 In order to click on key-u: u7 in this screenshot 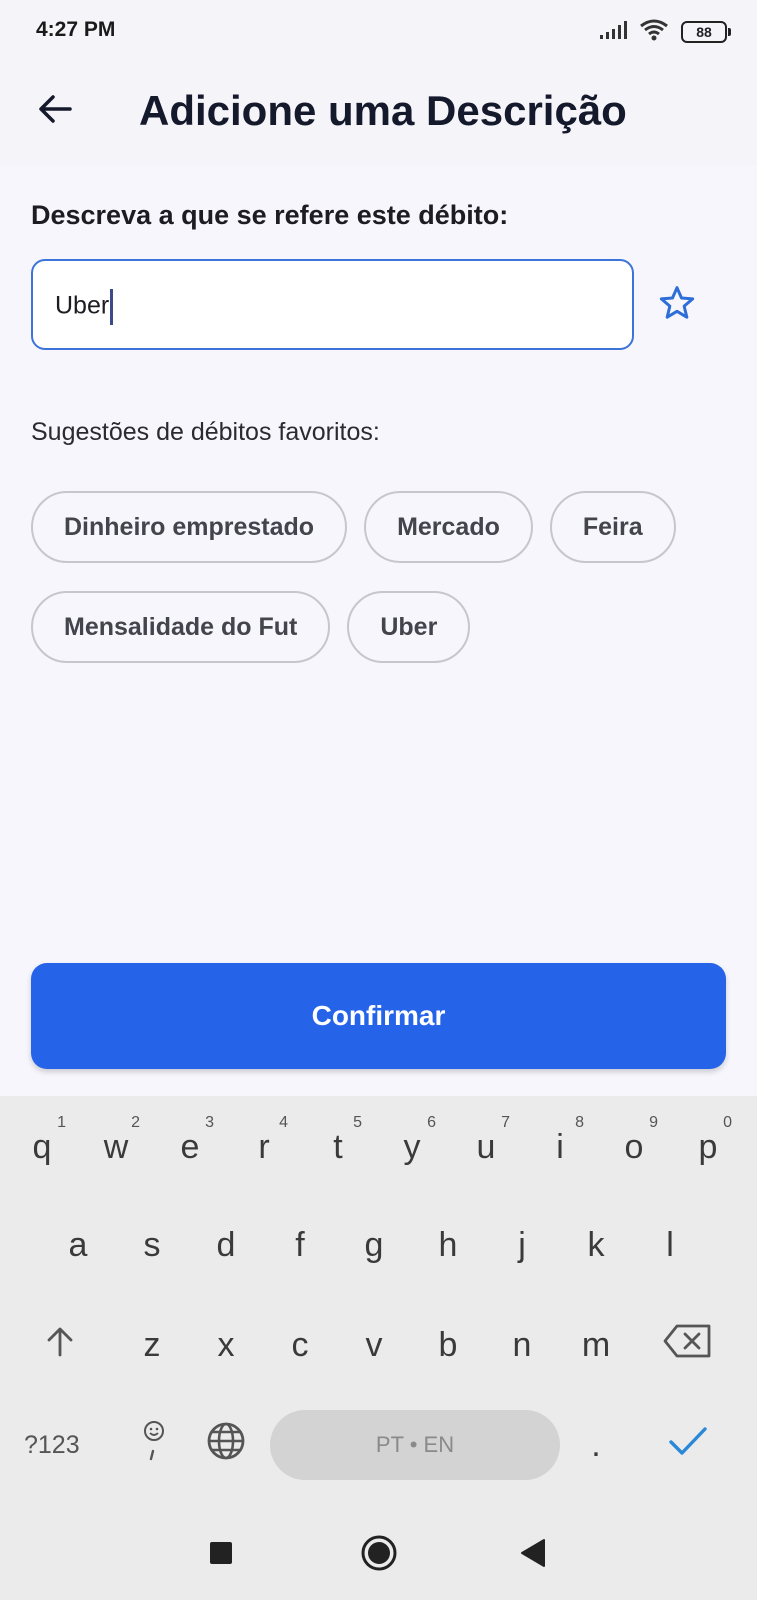, I will do `click(486, 1147)`.